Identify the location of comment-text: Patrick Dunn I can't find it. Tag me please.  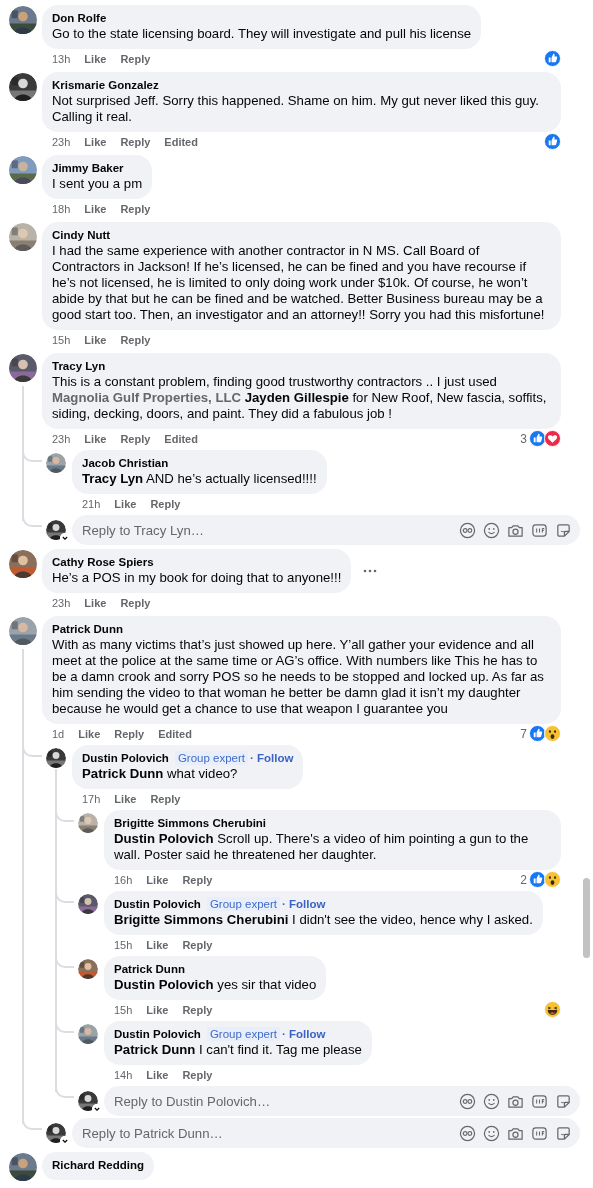
(238, 1050).